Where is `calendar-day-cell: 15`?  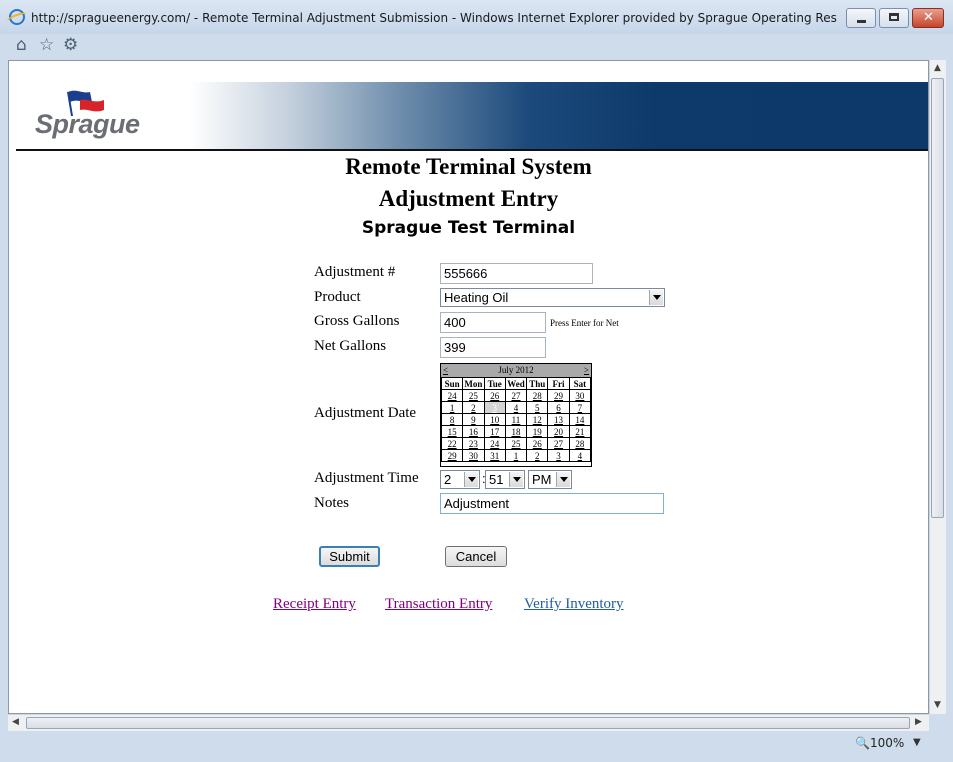
calendar-day-cell: 15 is located at coordinates (452, 431).